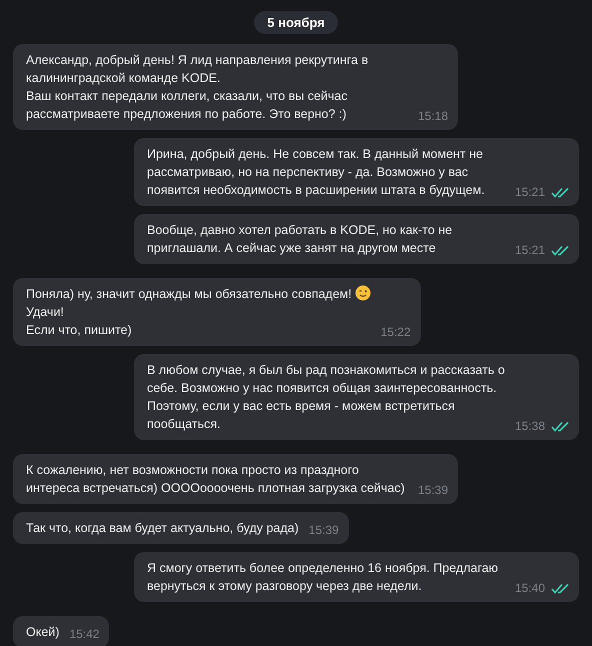 Image resolution: width=592 pixels, height=646 pixels. I want to click on message-text: В любом случае, я был бы рад познакомиться и рассказать о себе. Возможно у нас появится общая заинтересованность. Поэтому, если у вас есть время - можем встретиться пообщаться., so click(326, 397).